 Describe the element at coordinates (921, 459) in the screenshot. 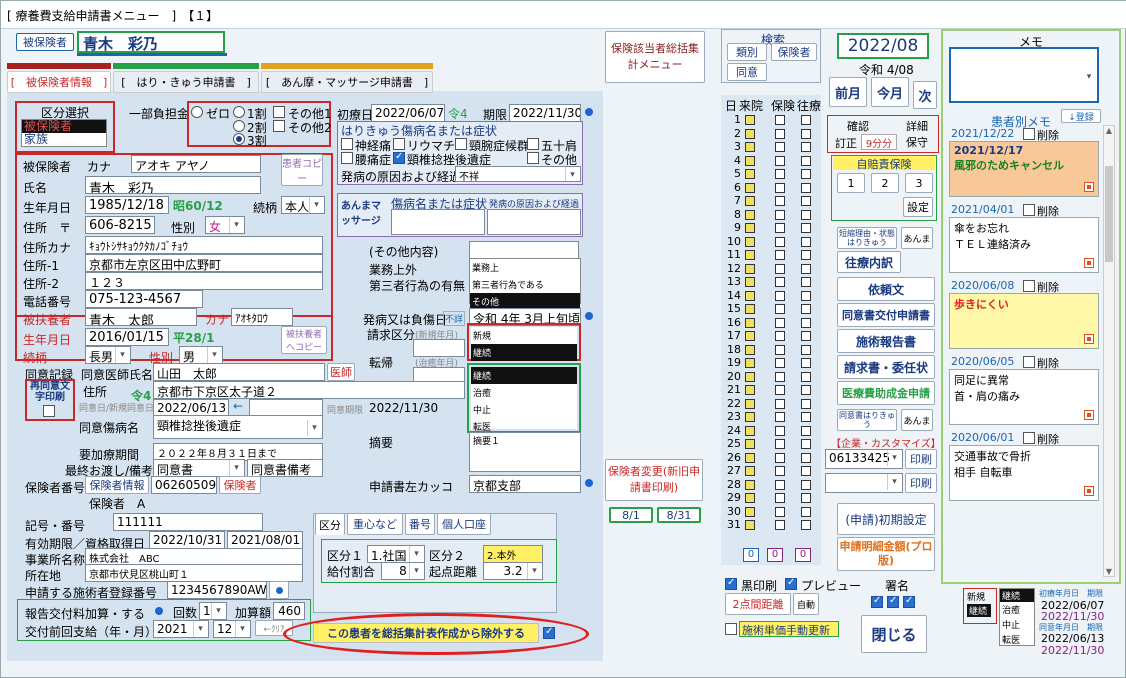

I see `kigyo-print-button-1: 印刷` at that location.